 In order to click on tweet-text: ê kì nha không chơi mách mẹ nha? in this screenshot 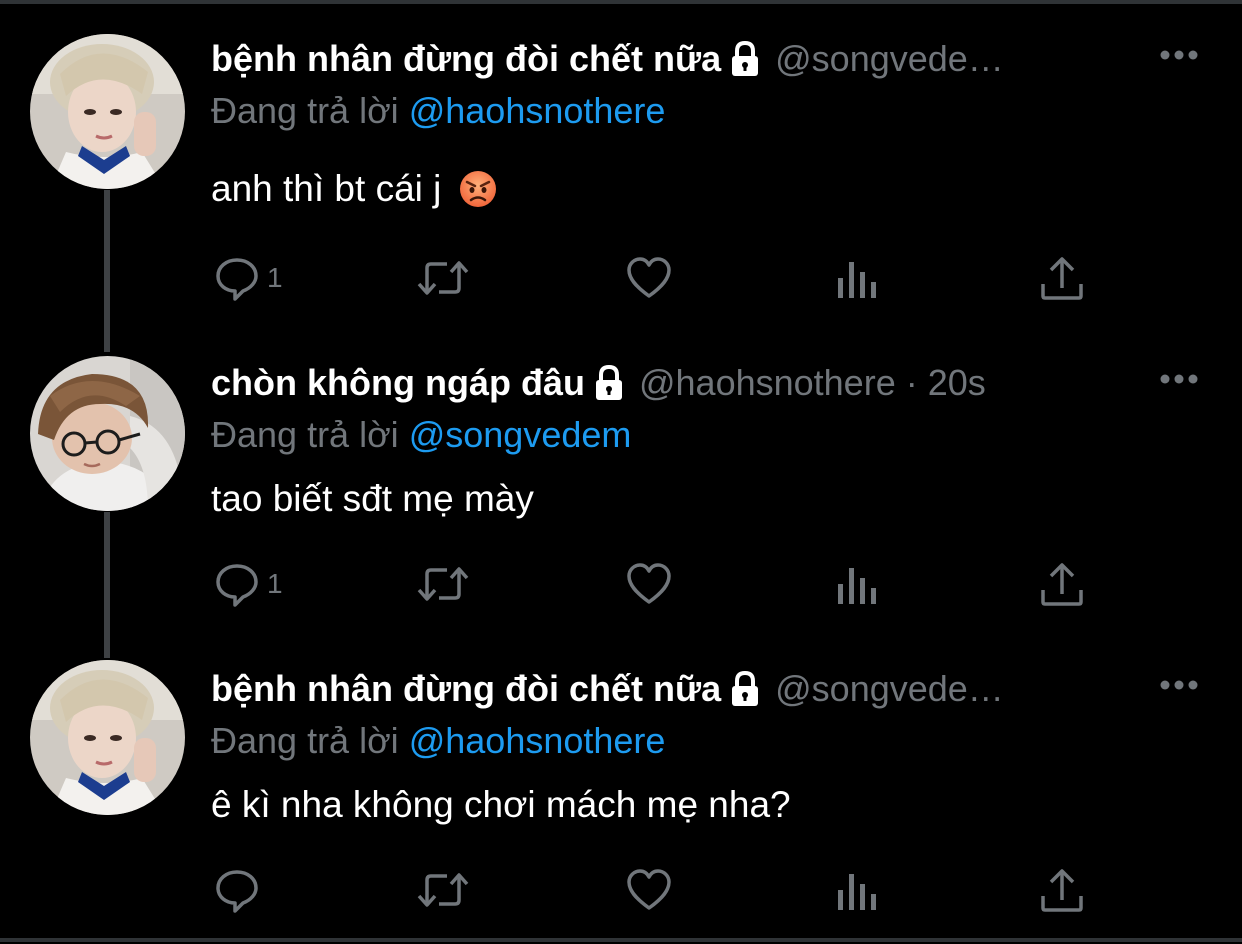, I will do `click(501, 805)`.